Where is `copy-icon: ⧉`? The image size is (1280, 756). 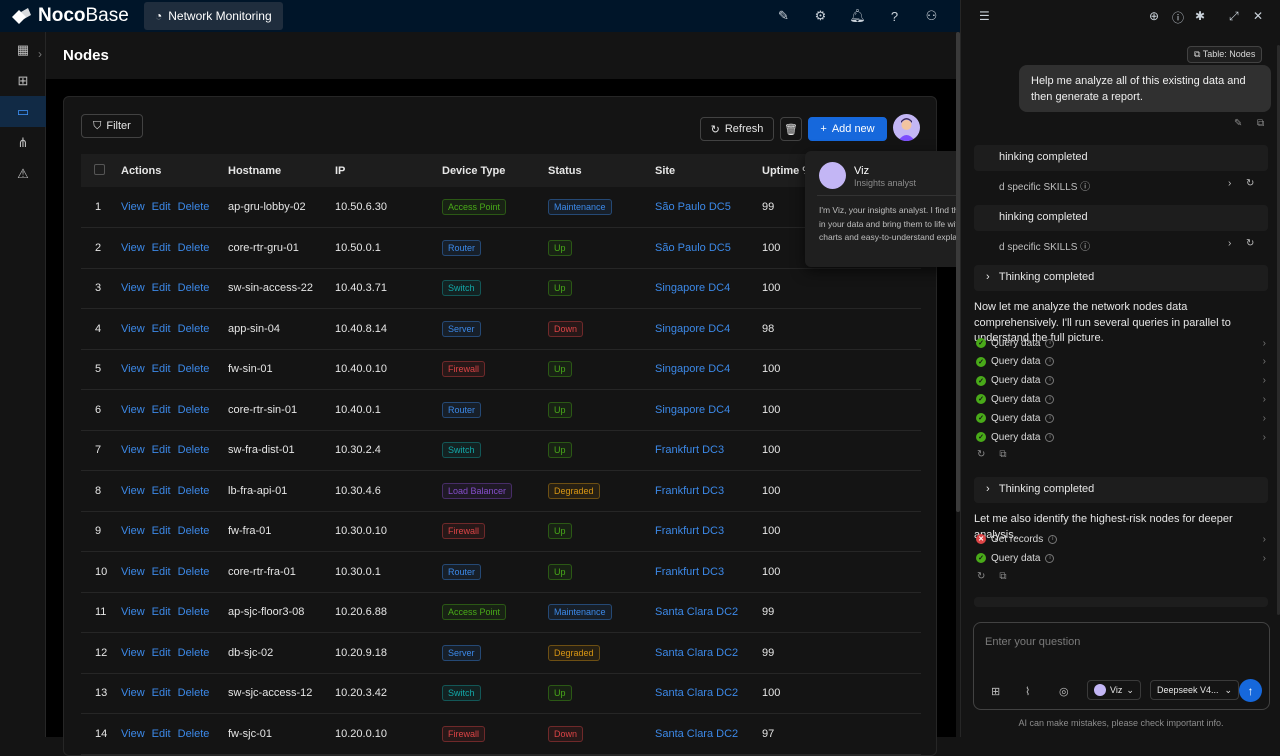 copy-icon: ⧉ is located at coordinates (1002, 576).